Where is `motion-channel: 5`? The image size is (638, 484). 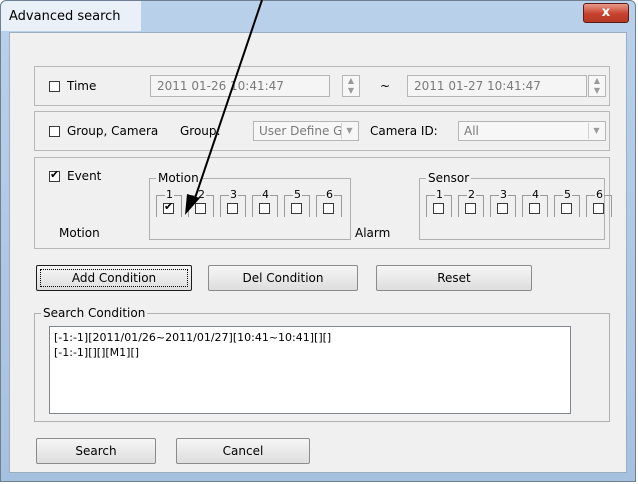
motion-channel: 5 is located at coordinates (297, 202).